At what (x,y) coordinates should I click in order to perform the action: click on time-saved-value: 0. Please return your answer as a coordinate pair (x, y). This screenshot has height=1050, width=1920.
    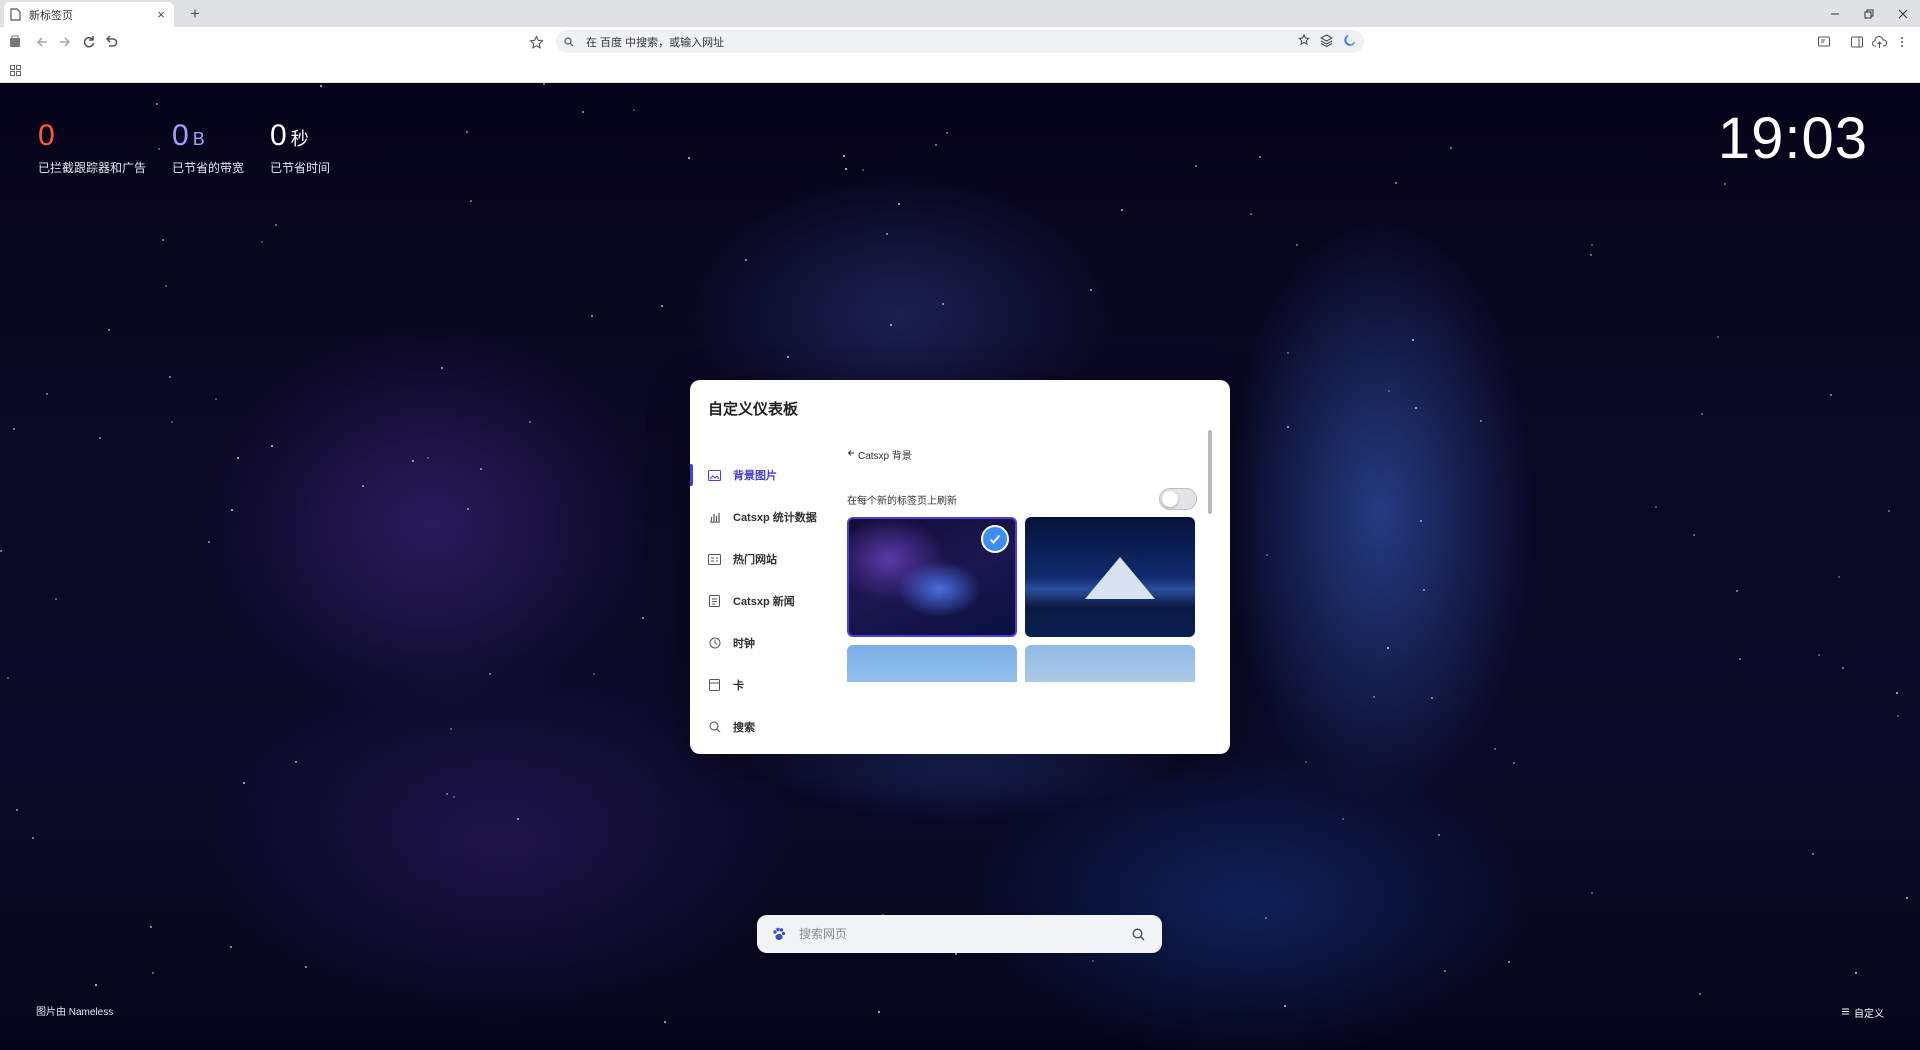
    Looking at the image, I should click on (278, 135).